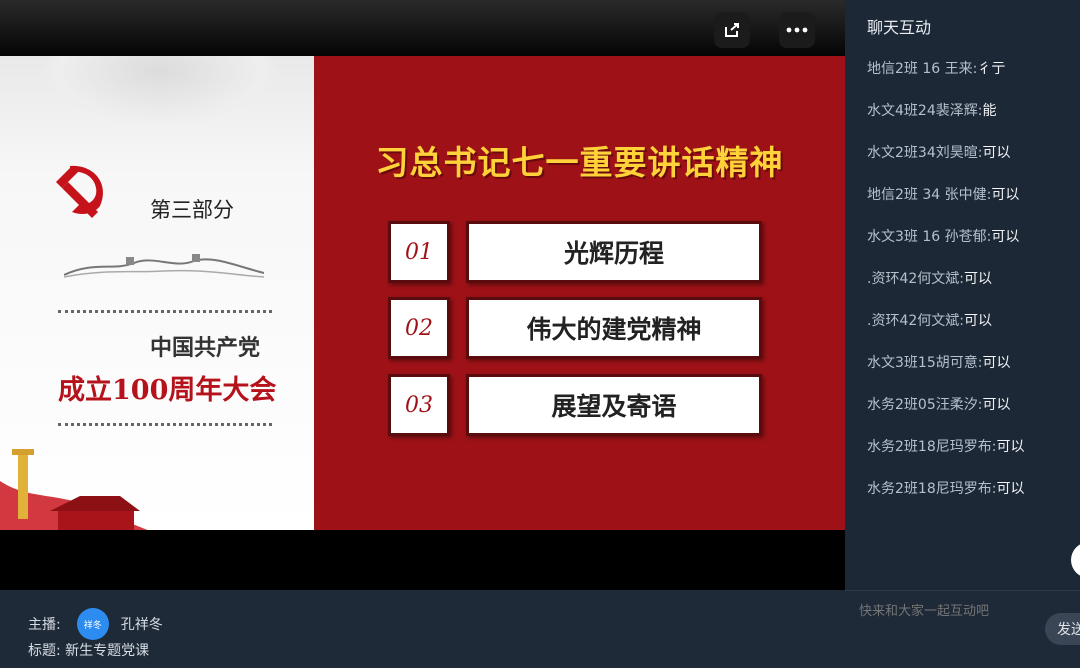  I want to click on stream-info-bar: 主播: 祥冬 孔祥冬 标题: 新生专题党课, so click(422, 628).